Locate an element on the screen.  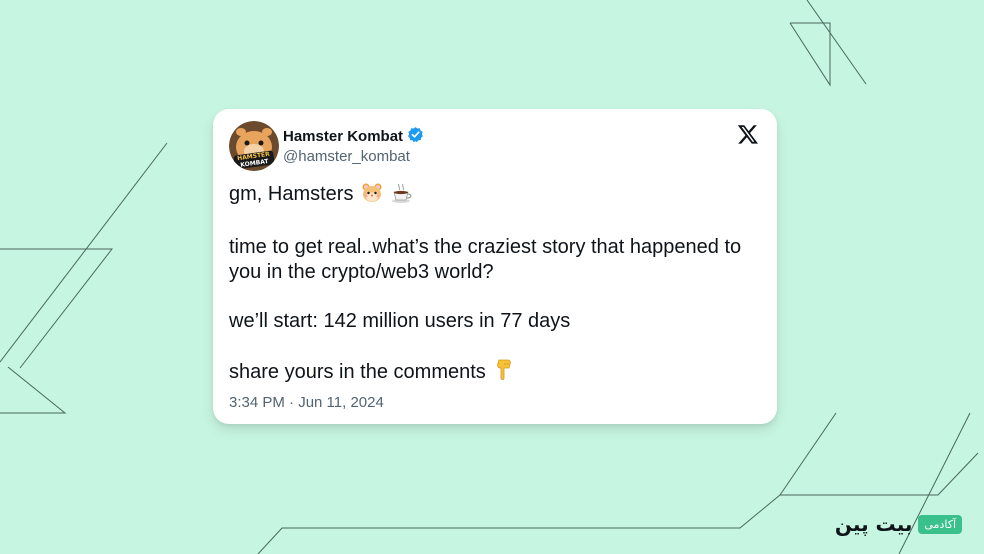
handle: @hamster_kombat is located at coordinates (346, 156).